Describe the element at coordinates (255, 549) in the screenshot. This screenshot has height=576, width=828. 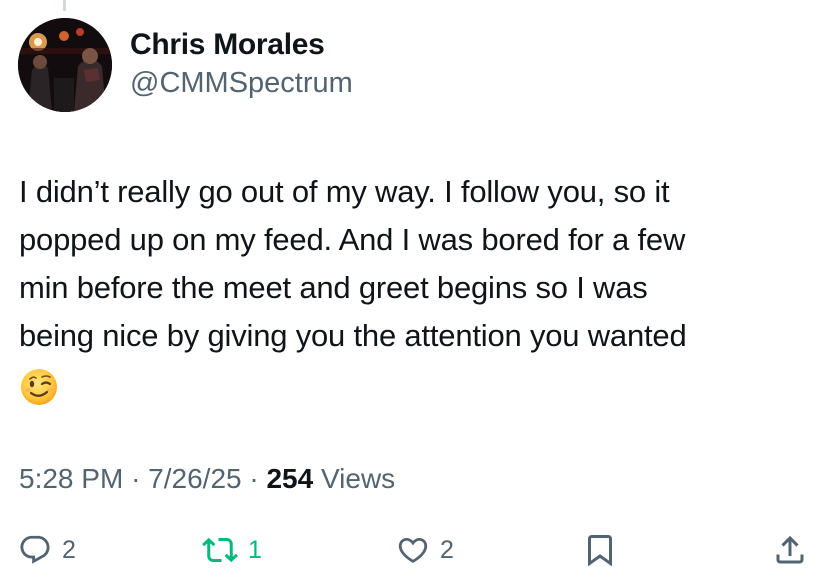
I see `retweet-count: 1` at that location.